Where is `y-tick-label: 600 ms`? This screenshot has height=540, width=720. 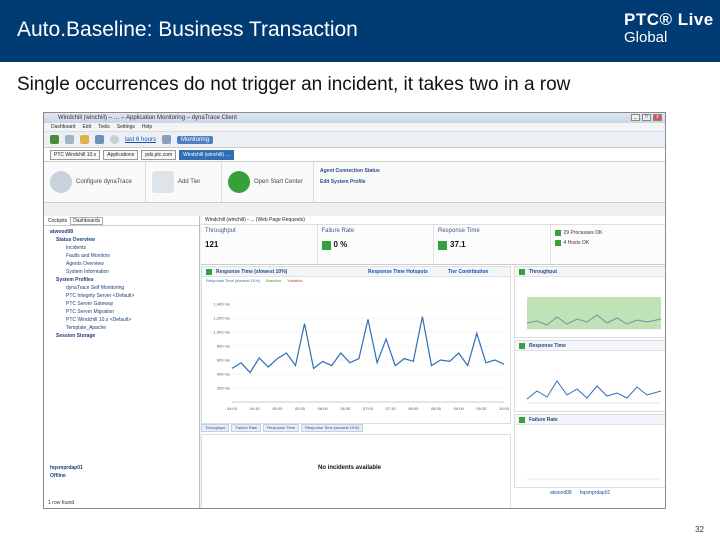
y-tick-label: 600 ms is located at coordinates (223, 360).